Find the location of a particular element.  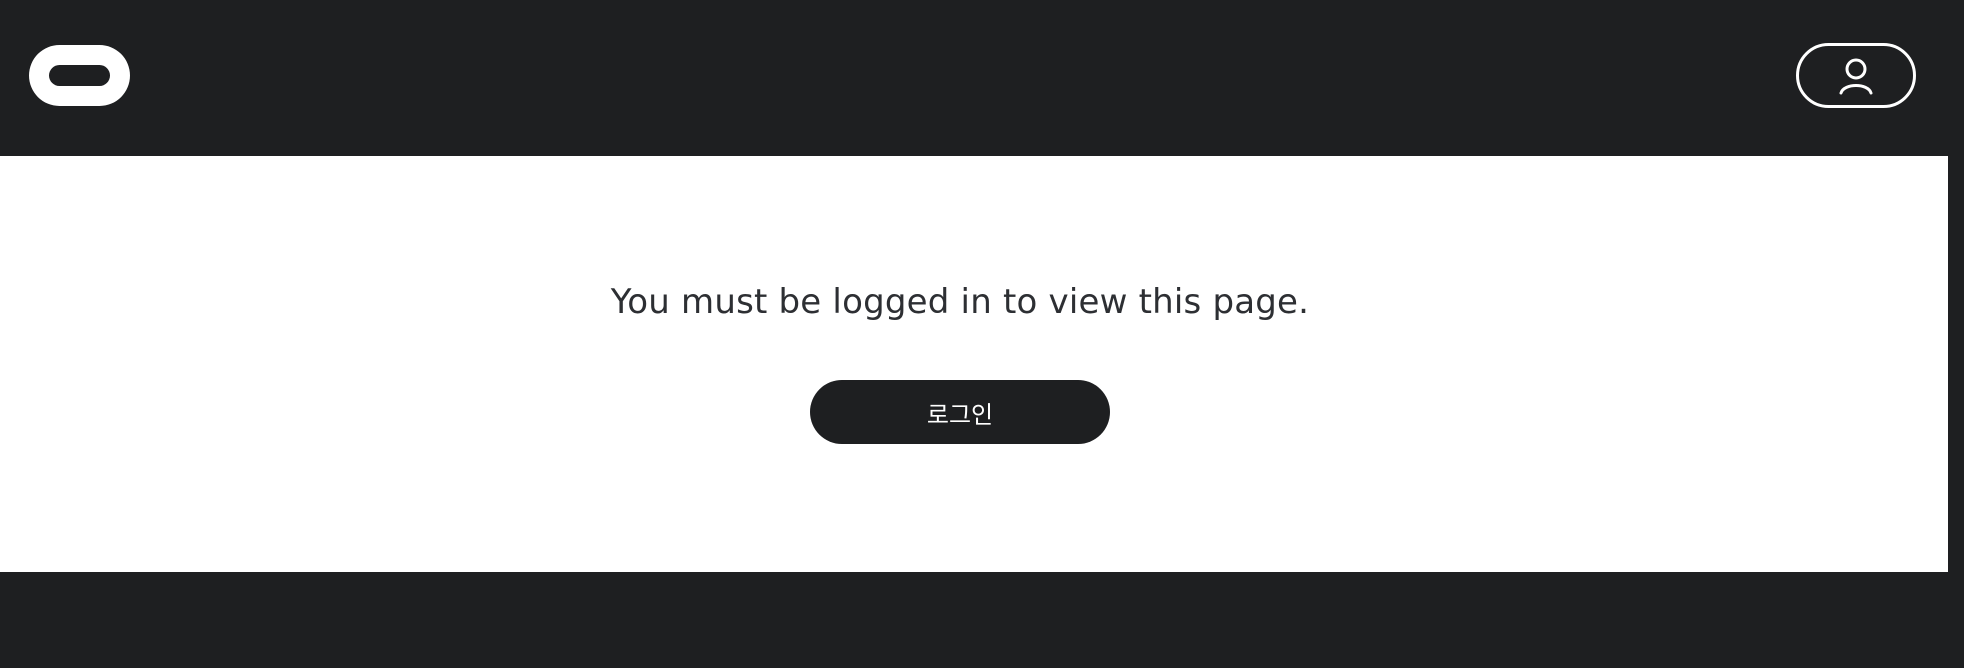

login-button: 로그인 is located at coordinates (960, 412).